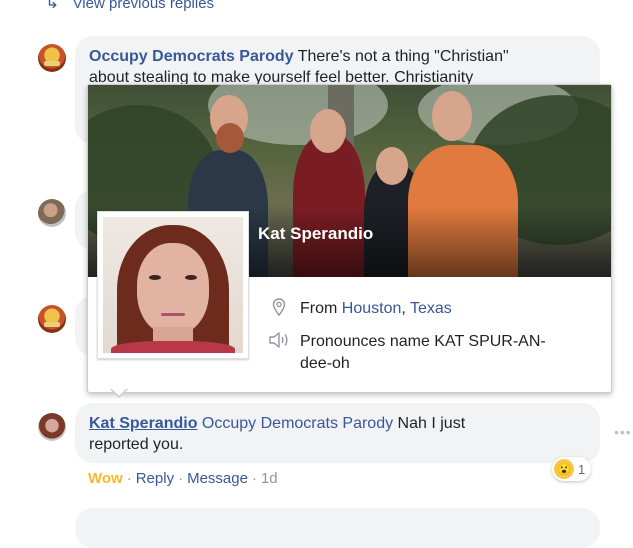 The height and width of the screenshot is (548, 633). I want to click on more-options-icon: •••, so click(623, 432).